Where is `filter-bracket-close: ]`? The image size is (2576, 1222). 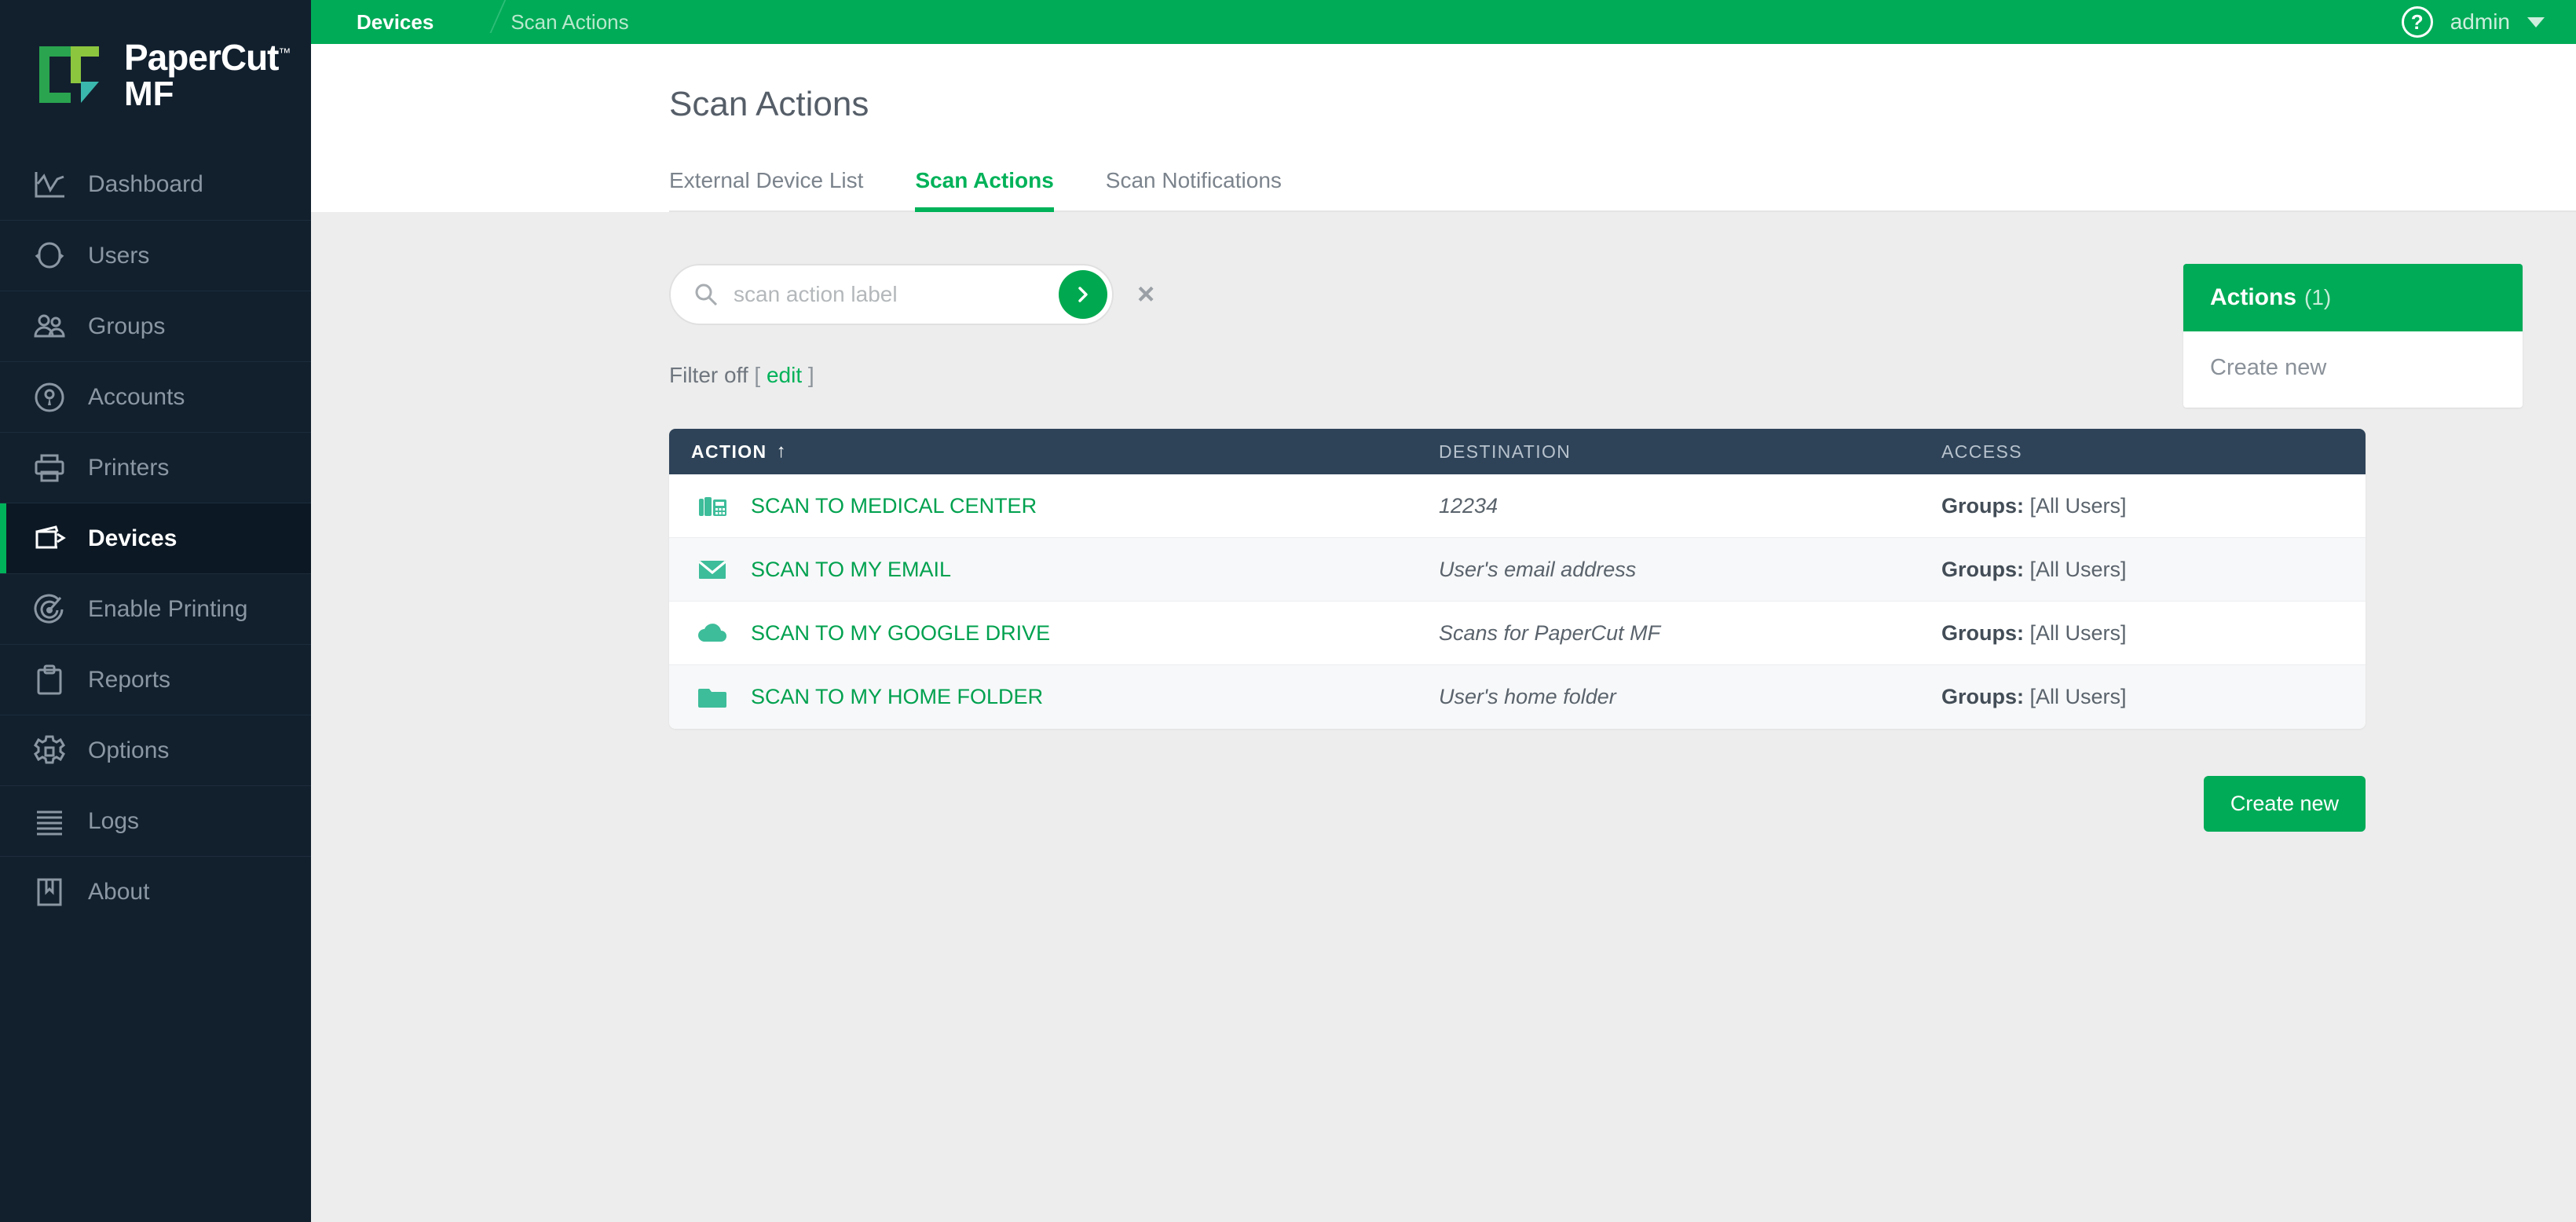
filter-bracket-close: ] is located at coordinates (811, 375).